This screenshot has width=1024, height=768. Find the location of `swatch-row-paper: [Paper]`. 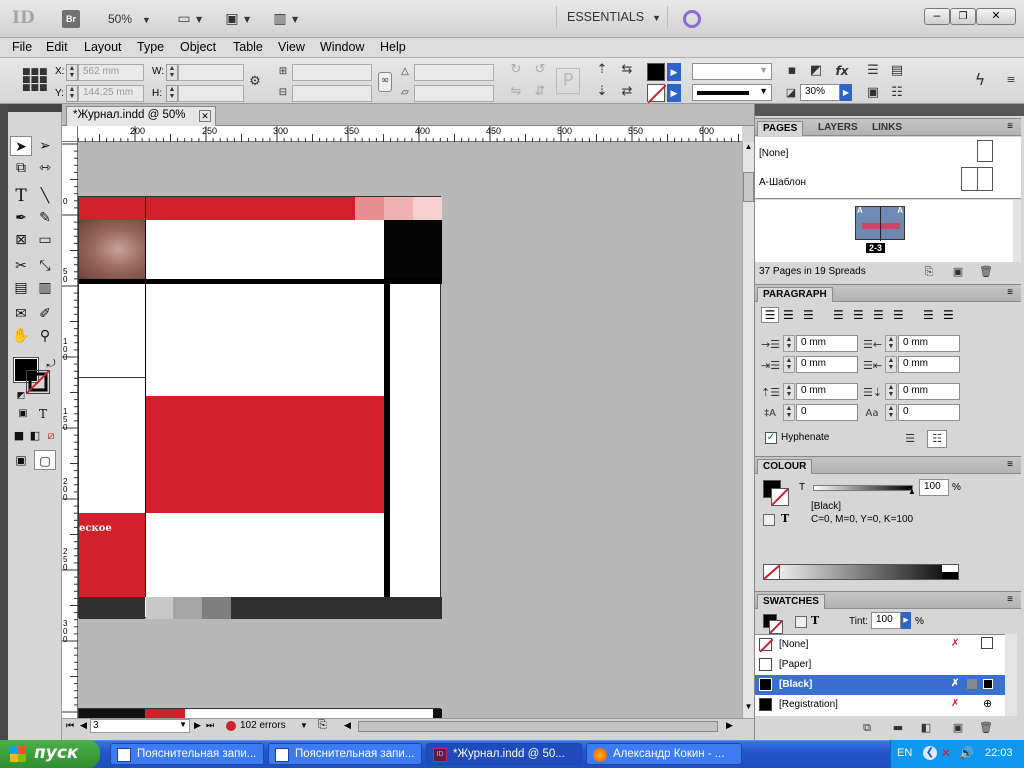

swatch-row-paper: [Paper] is located at coordinates (880, 665).